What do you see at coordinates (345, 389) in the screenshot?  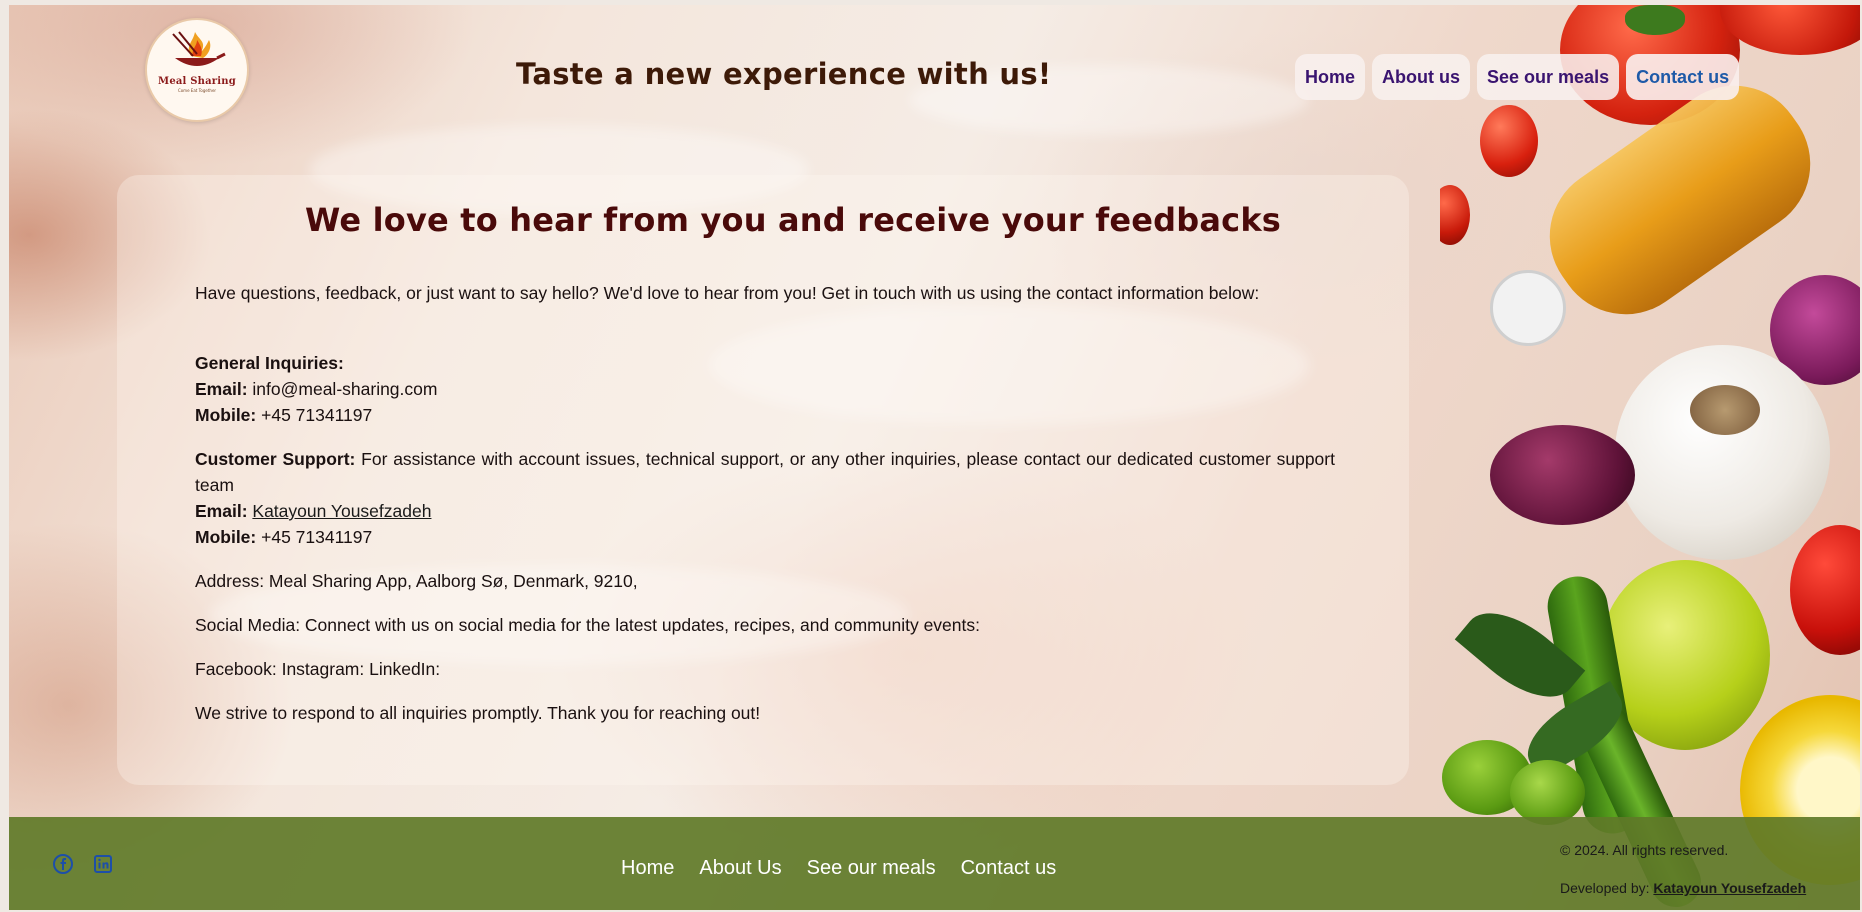 I see `general-email-value: info@meal-sharing.com` at bounding box center [345, 389].